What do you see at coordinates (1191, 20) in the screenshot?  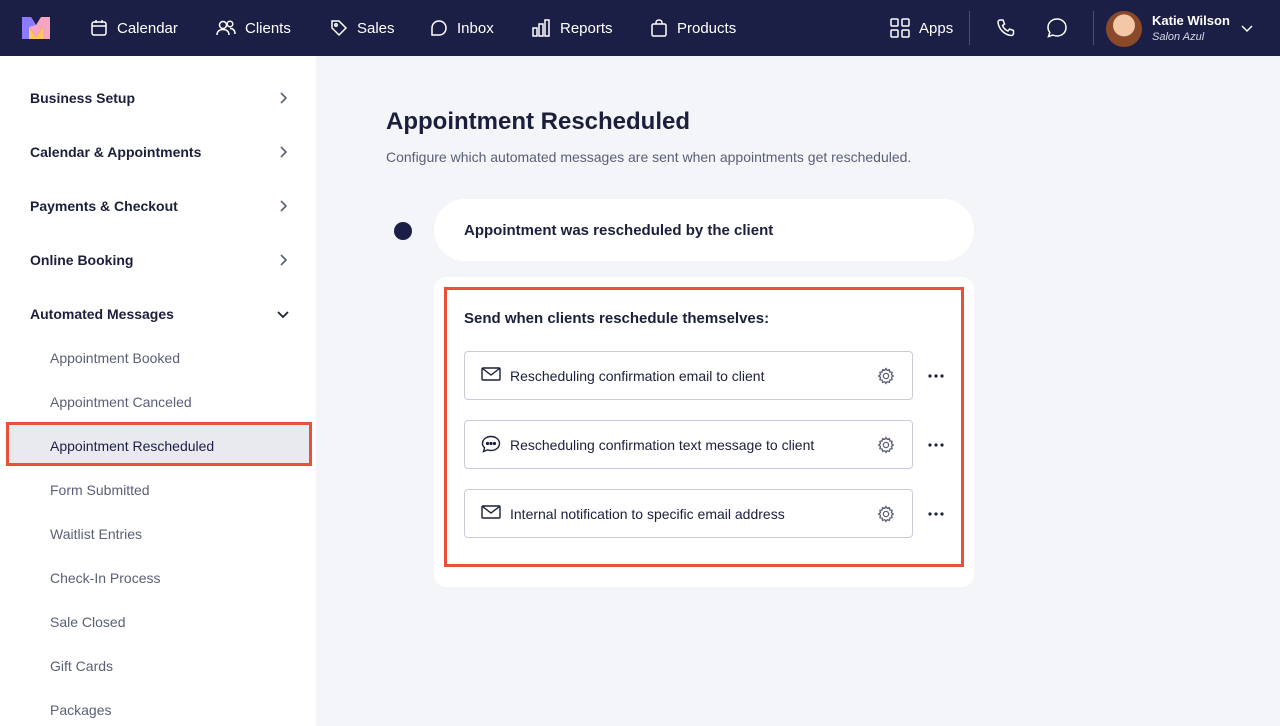 I see `user-name: Katie Wilson` at bounding box center [1191, 20].